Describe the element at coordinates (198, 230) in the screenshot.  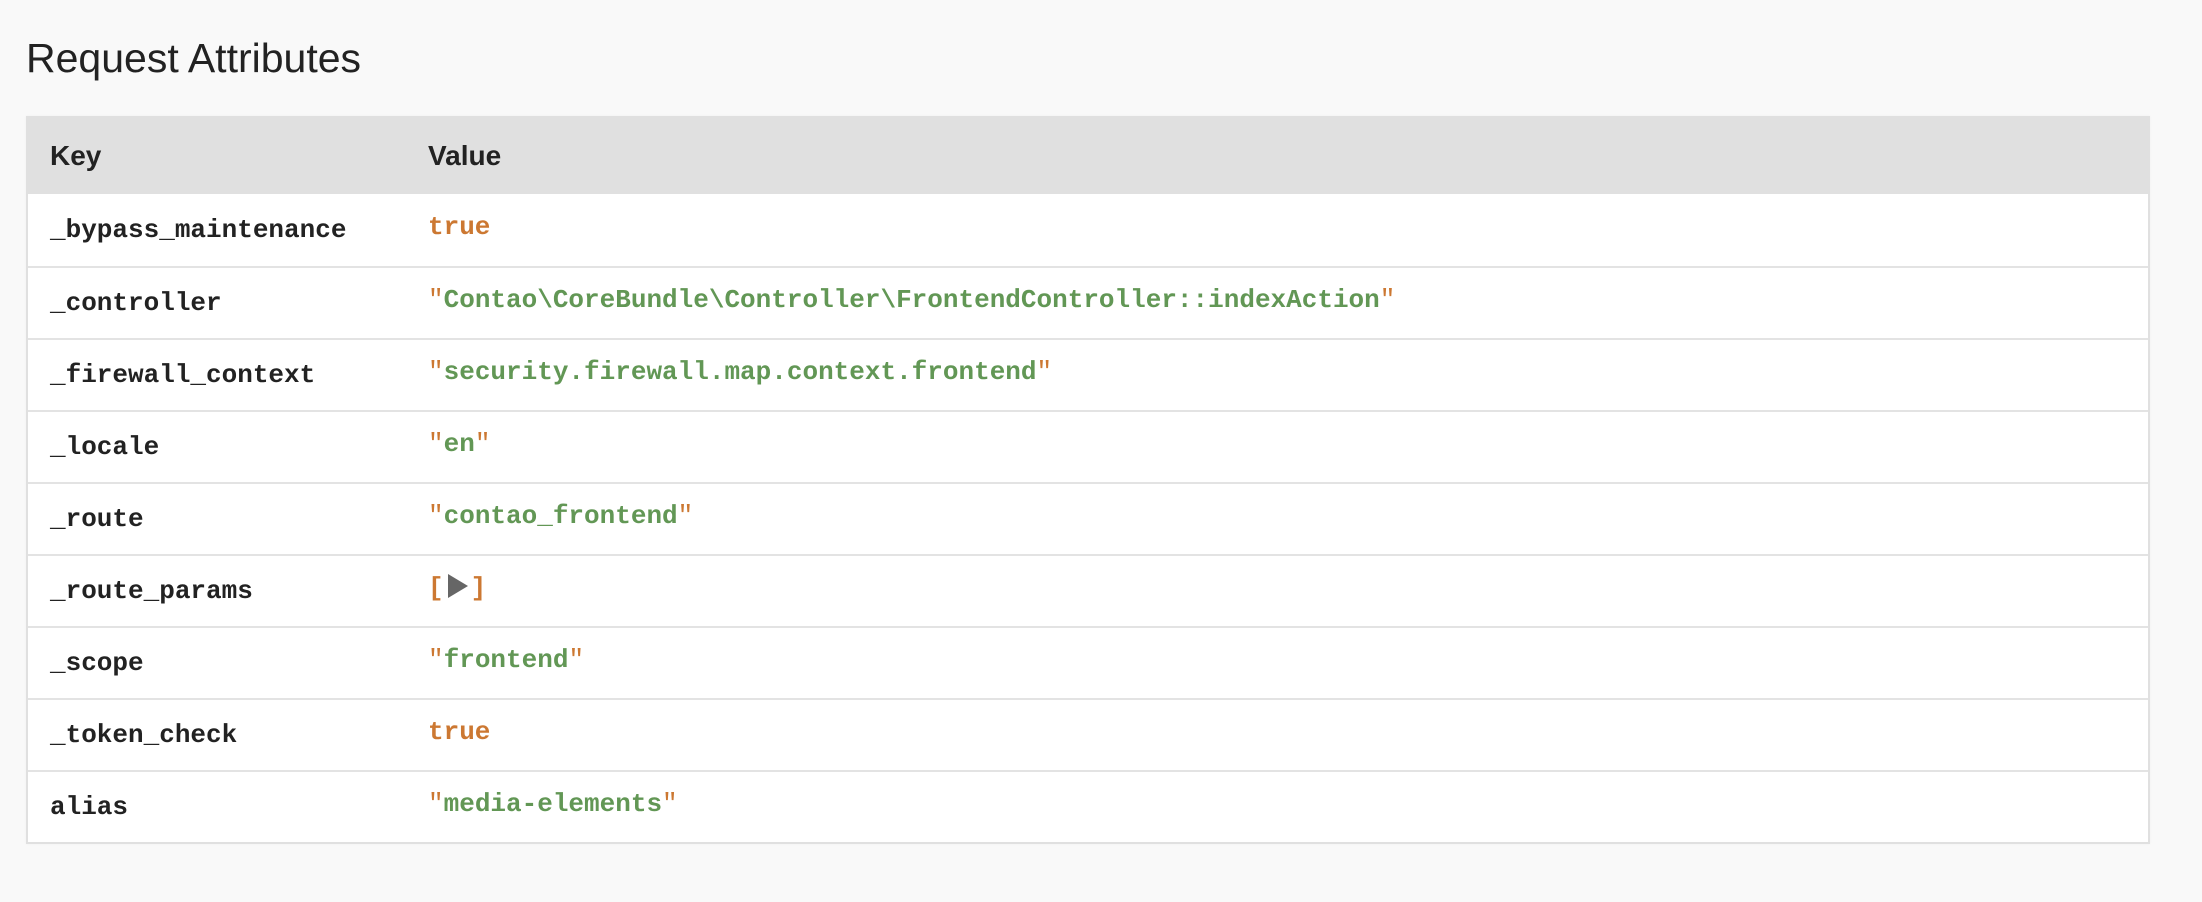
I see `attribute-key: _bypass_maintenance` at that location.